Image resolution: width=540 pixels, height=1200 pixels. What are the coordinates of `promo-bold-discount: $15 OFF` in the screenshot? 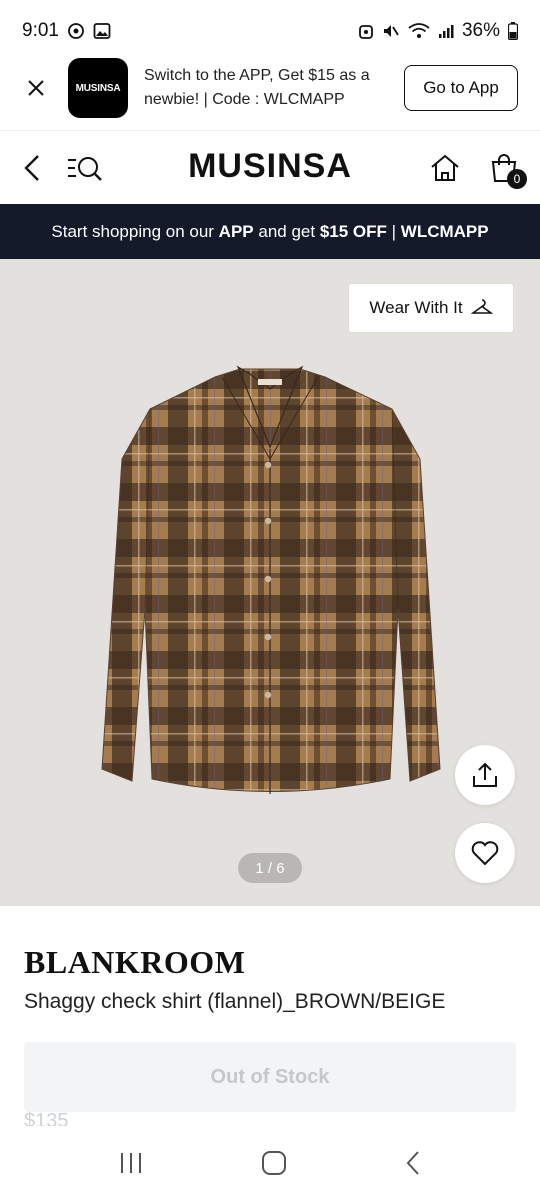 It's located at (353, 231).